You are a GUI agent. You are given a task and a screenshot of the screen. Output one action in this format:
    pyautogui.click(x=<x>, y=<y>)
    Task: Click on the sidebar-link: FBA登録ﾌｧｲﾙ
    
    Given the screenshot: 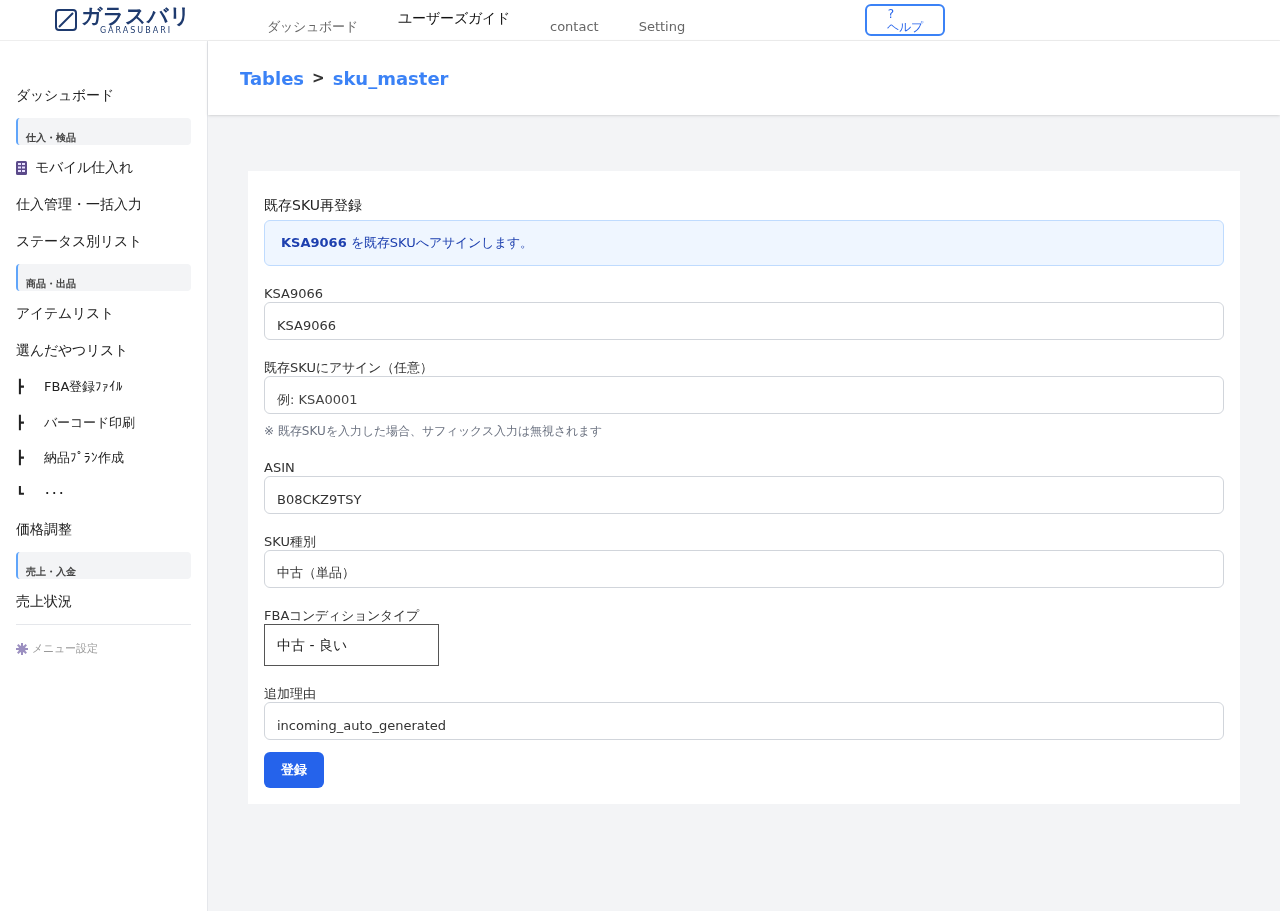 What is the action you would take?
    pyautogui.click(x=84, y=387)
    